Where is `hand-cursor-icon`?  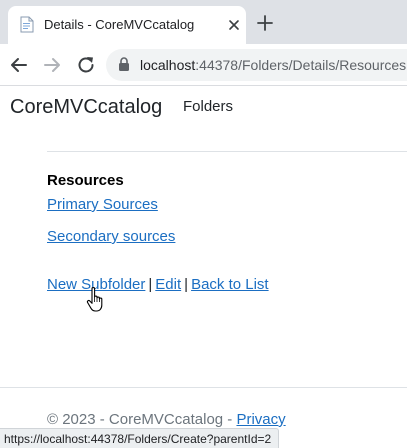 hand-cursor-icon is located at coordinates (94, 299).